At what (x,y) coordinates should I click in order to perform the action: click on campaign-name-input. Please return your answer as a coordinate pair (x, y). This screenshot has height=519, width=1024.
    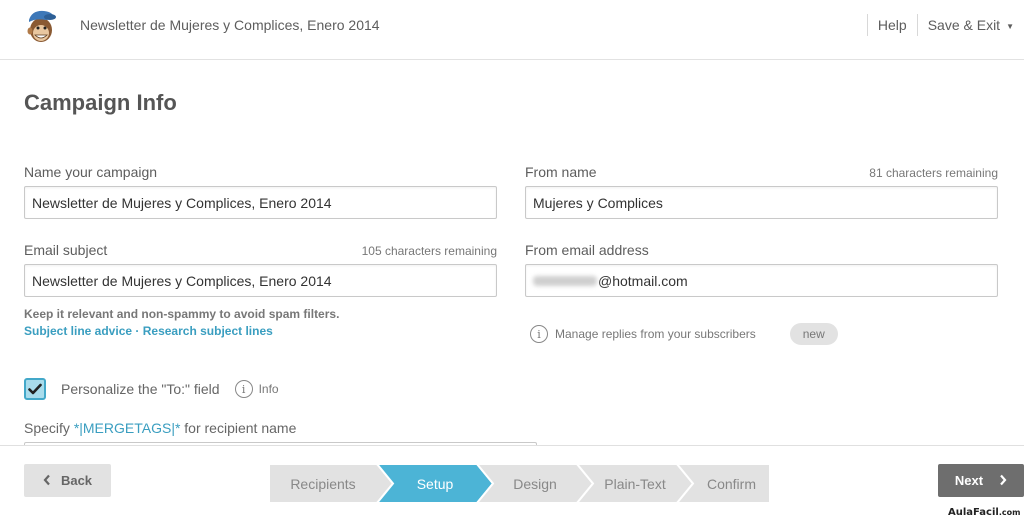
    Looking at the image, I should click on (260, 202).